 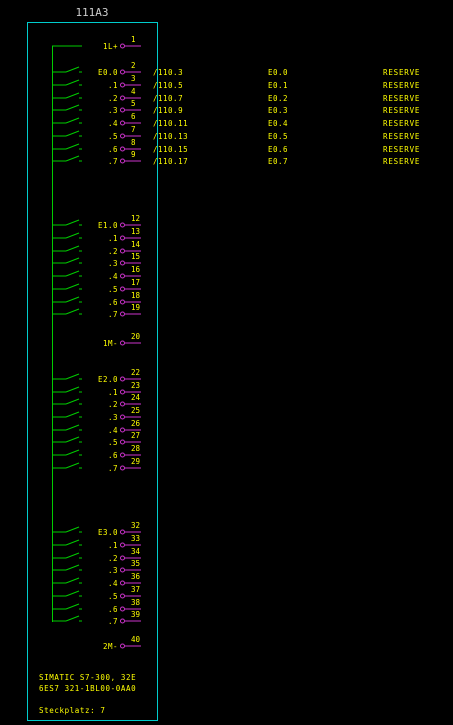 What do you see at coordinates (133, 142) in the screenshot?
I see `terminal-number: 8` at bounding box center [133, 142].